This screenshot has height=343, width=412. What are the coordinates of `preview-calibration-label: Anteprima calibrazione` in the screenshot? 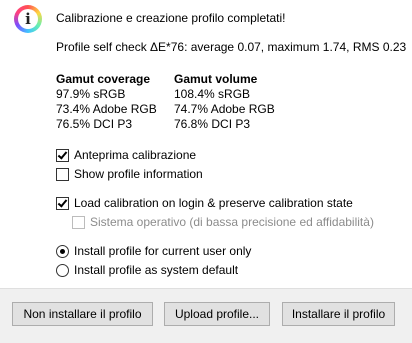 It's located at (135, 155).